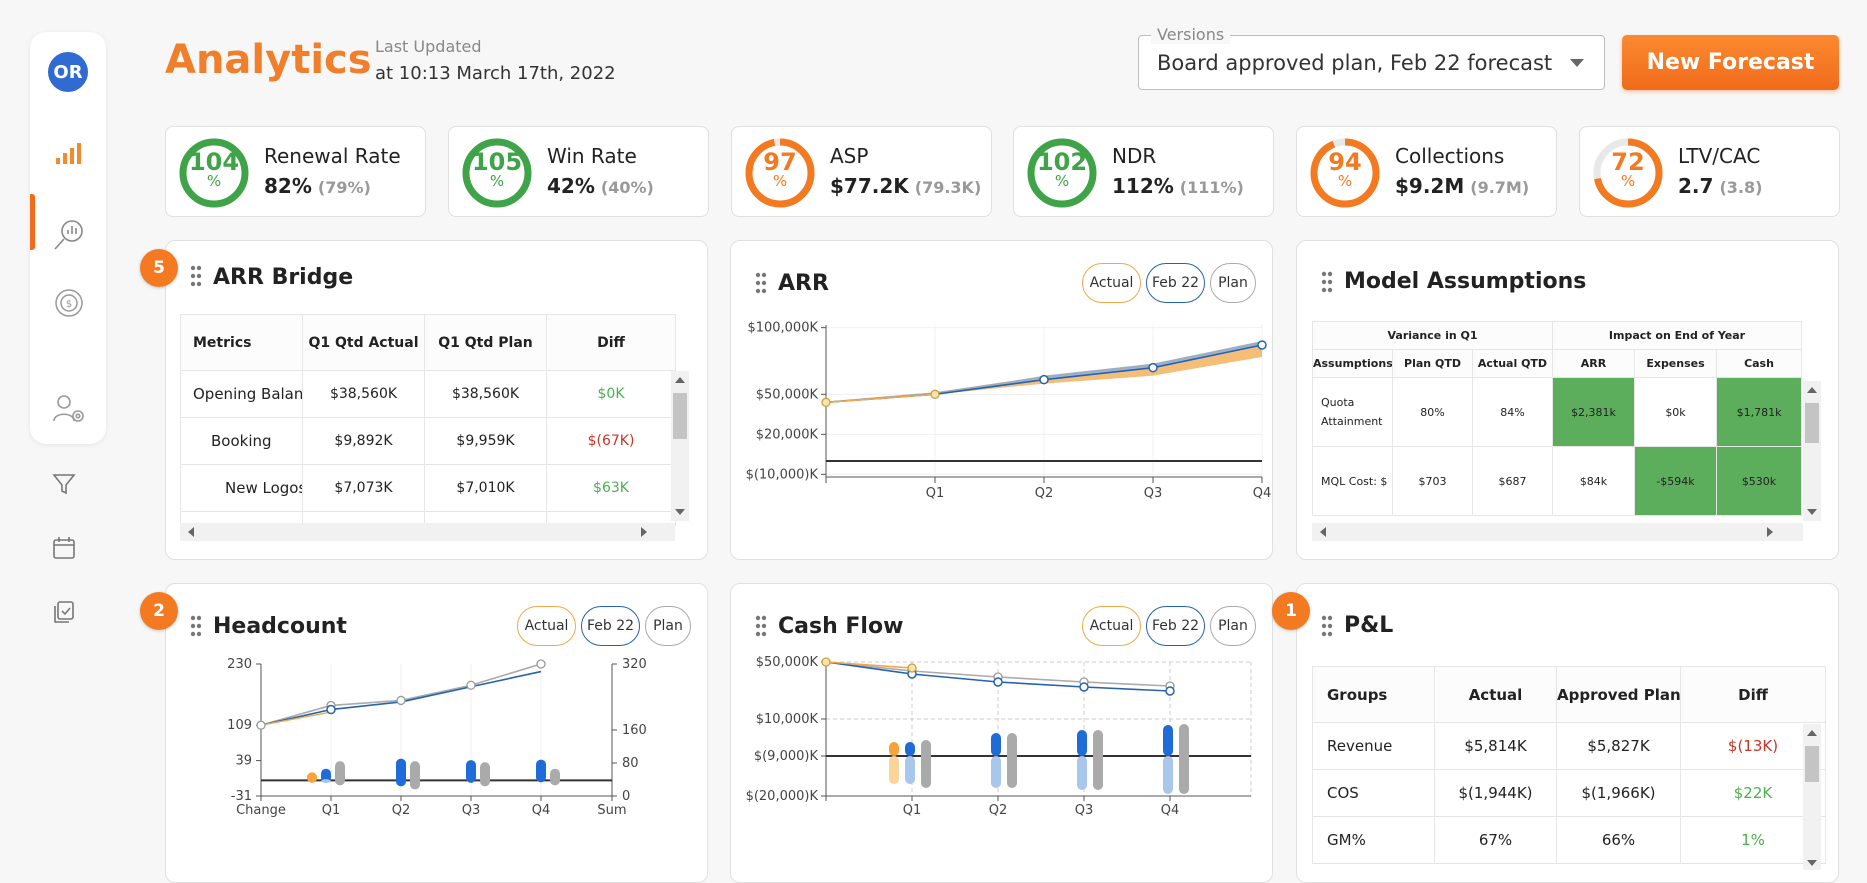 Image resolution: width=1867 pixels, height=883 pixels. I want to click on table-row: New Logos $7,073K $7,010K $63K, so click(428, 488).